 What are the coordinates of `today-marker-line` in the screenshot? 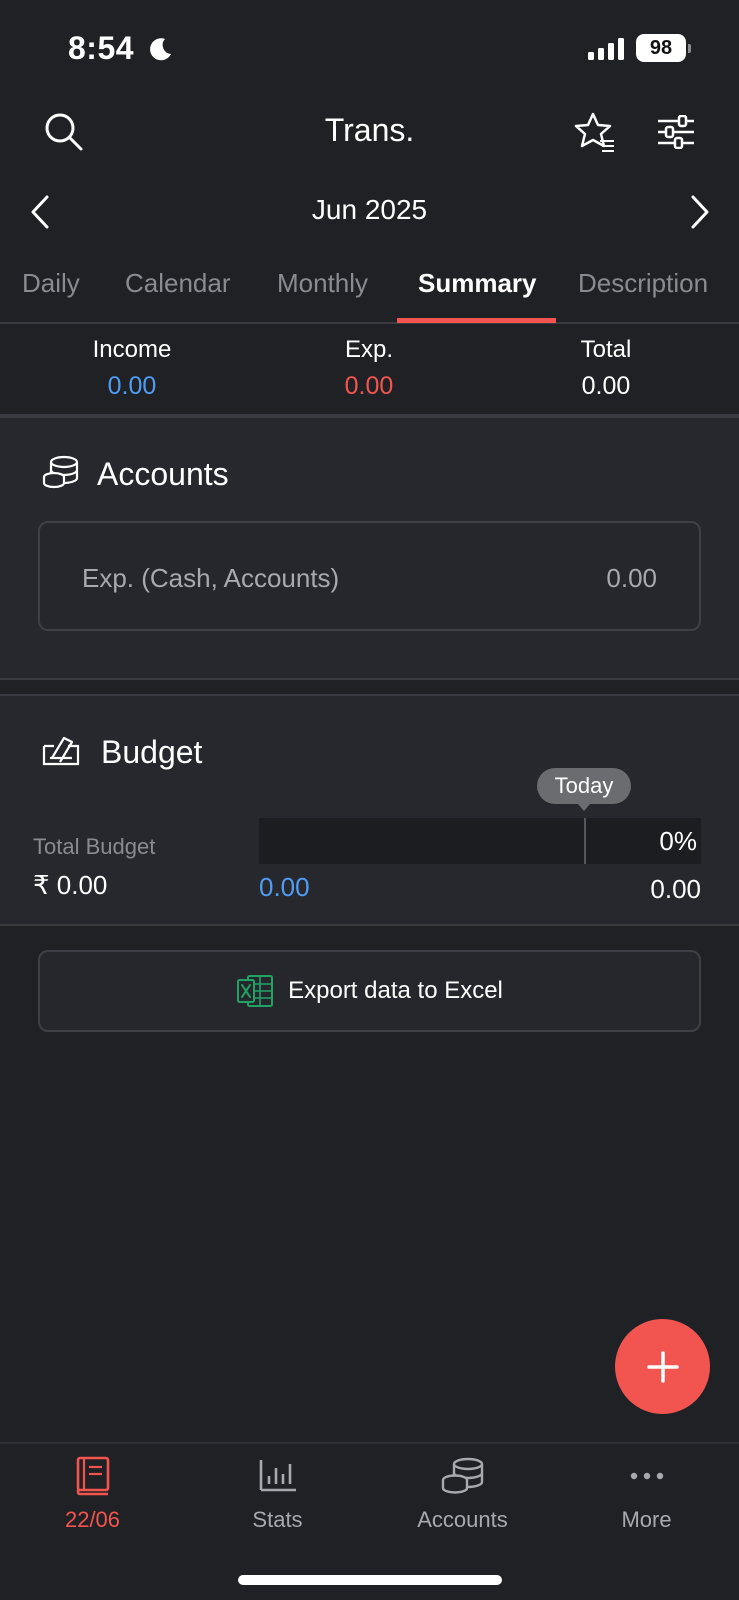 It's located at (585, 841).